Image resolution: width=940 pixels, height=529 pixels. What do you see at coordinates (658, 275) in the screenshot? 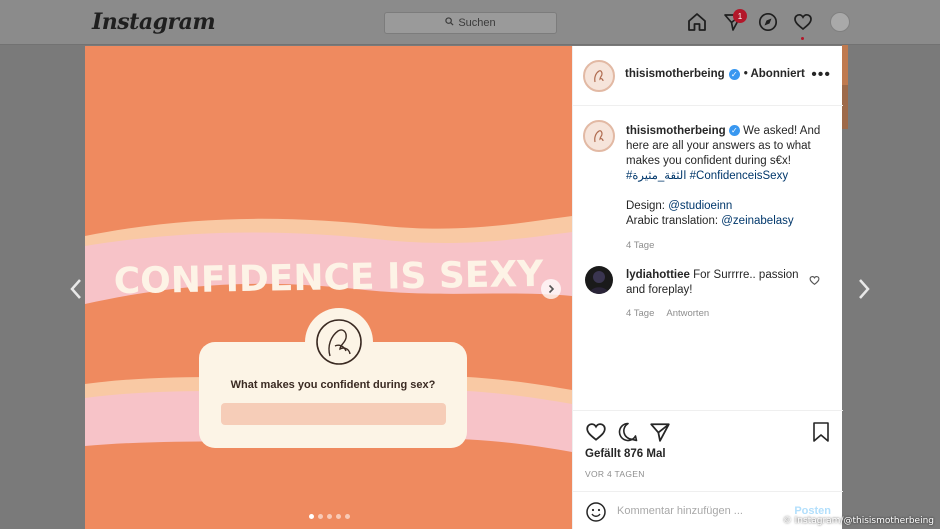
I see `commenter-username: lydiahottiee` at bounding box center [658, 275].